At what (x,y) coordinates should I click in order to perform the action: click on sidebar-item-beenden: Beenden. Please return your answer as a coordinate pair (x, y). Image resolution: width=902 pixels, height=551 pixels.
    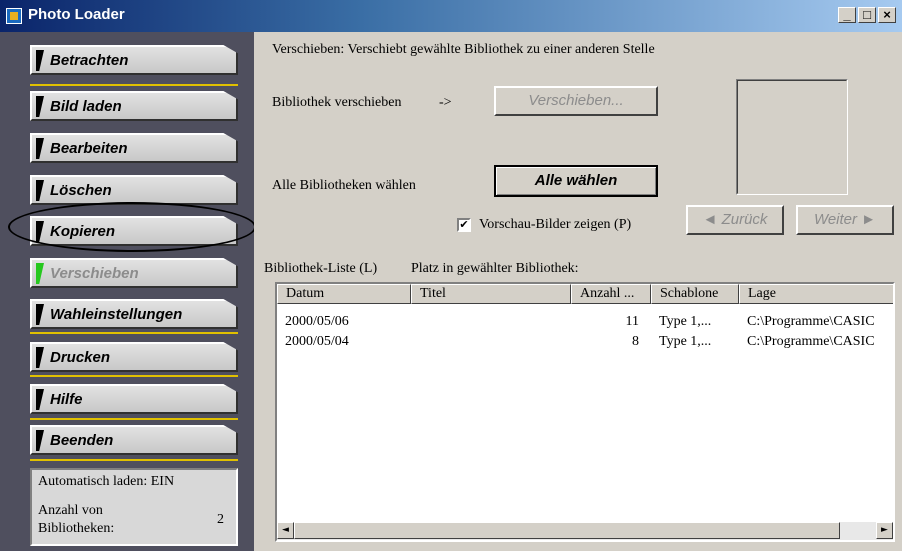
    Looking at the image, I should click on (134, 440).